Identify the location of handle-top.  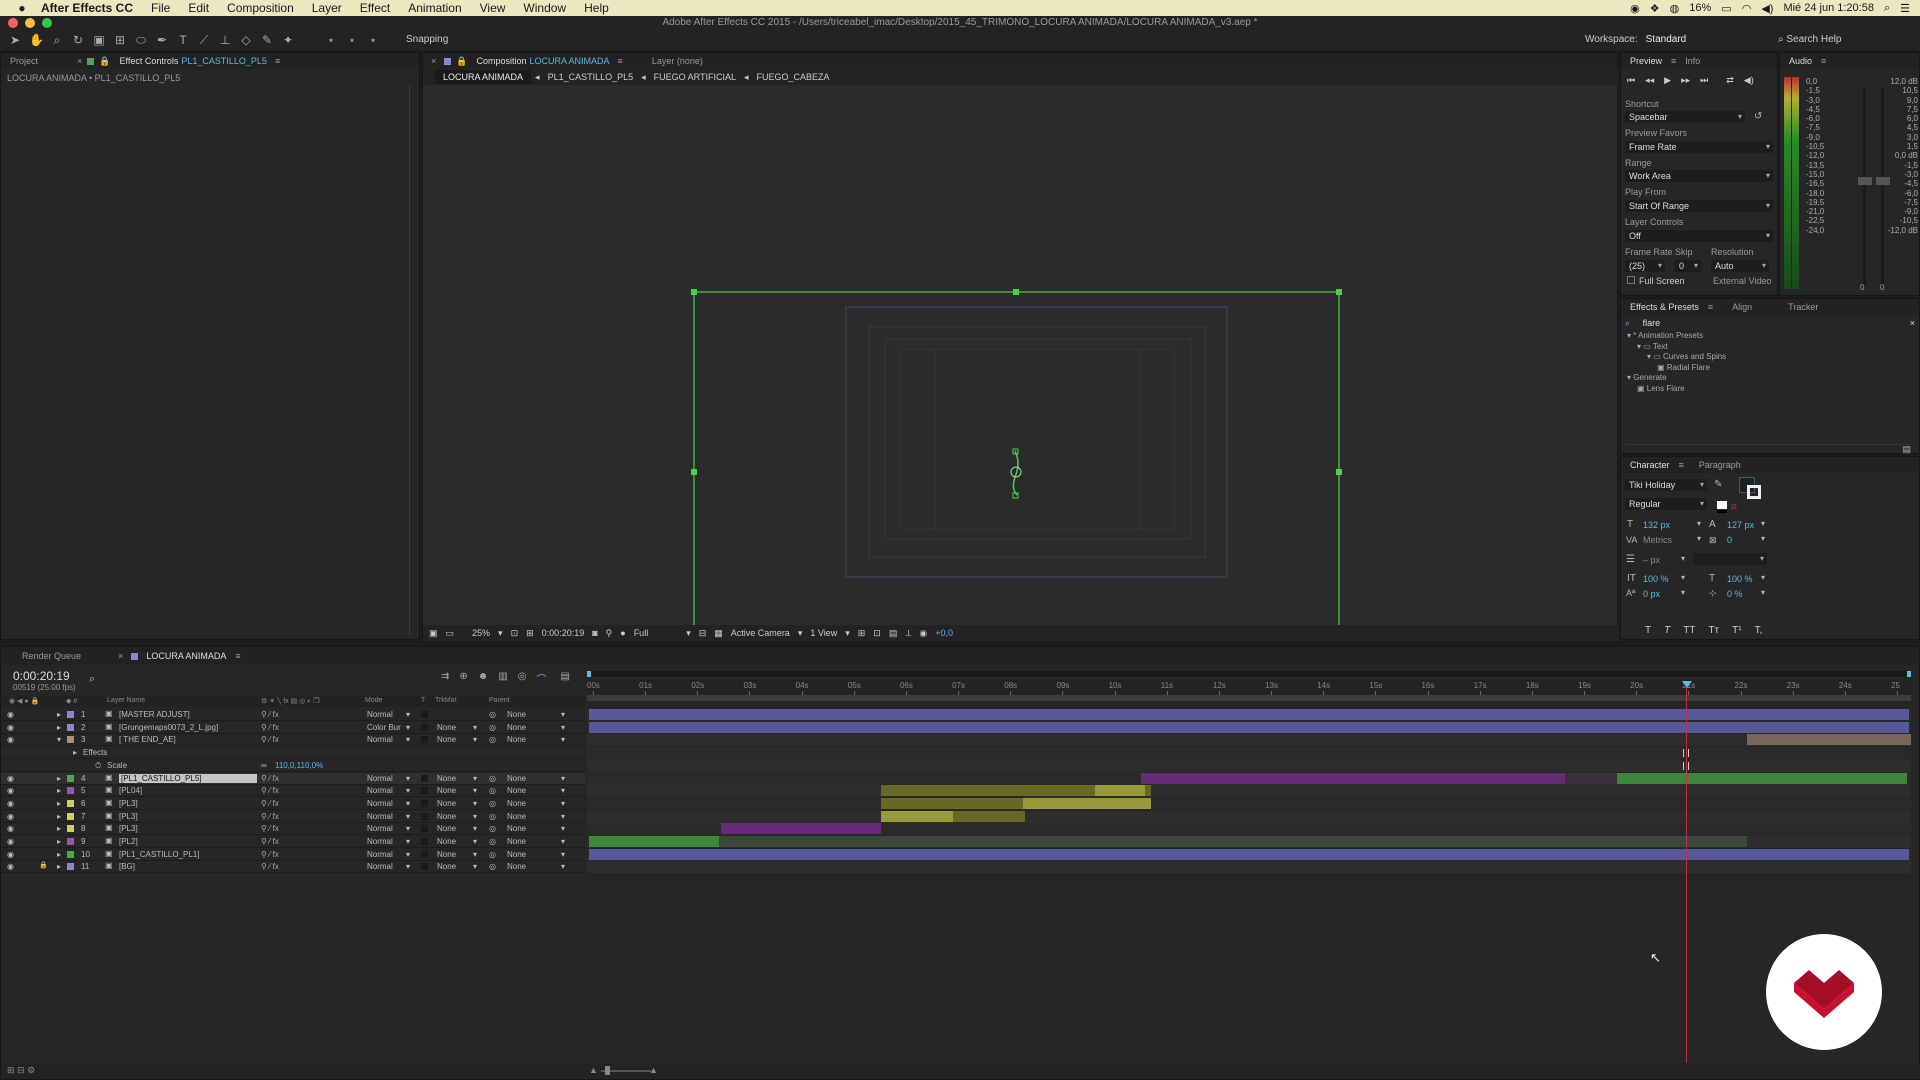
(1016, 292).